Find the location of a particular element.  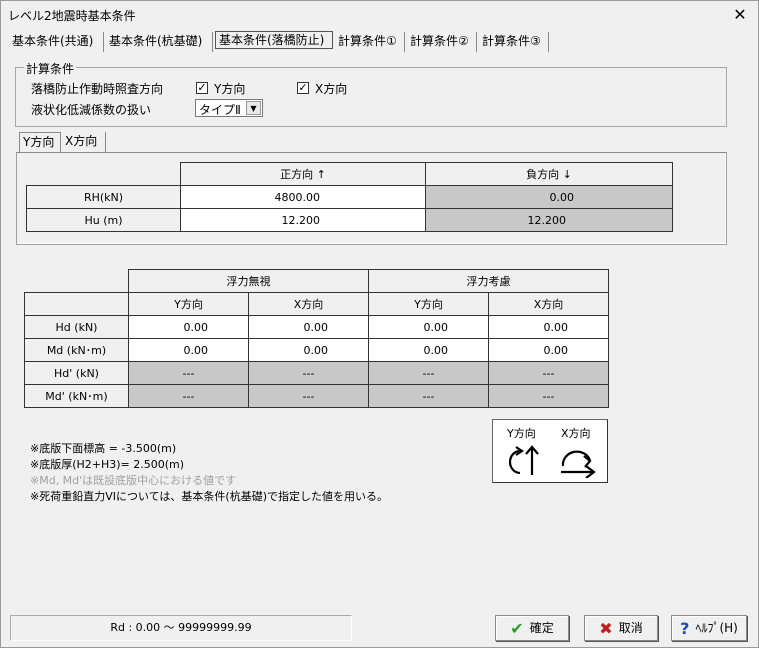

close-icon: ✕ is located at coordinates (740, 15).